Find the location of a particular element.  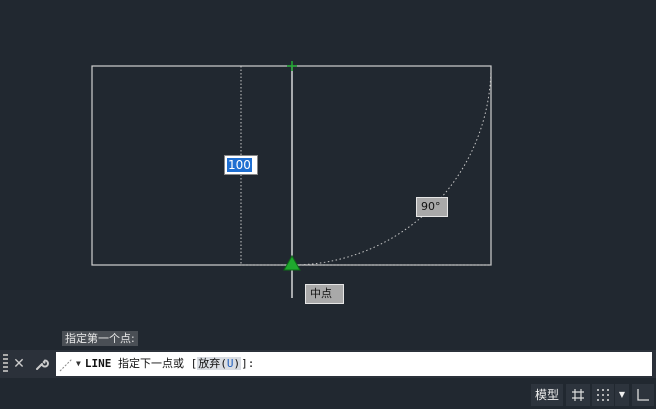

dimension-value: 100 is located at coordinates (239, 165).